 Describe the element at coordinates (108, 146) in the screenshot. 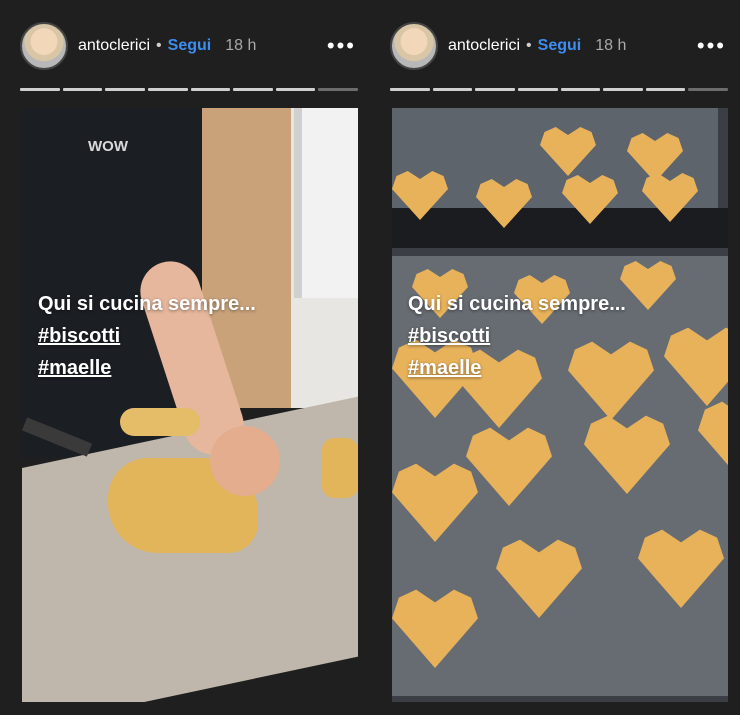

I see `shirt-logo: WOW` at that location.